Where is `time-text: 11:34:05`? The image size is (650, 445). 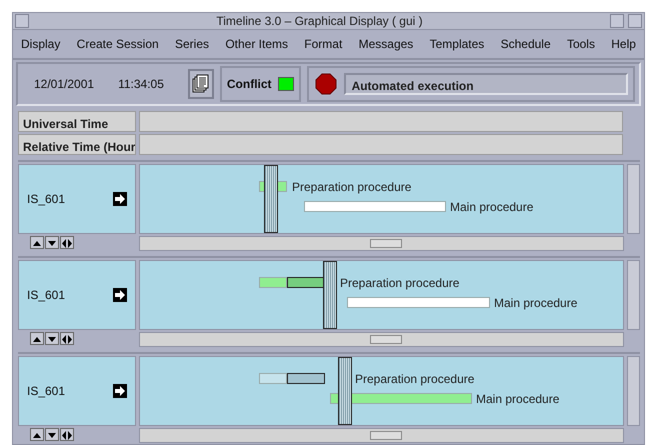
time-text: 11:34:05 is located at coordinates (141, 84).